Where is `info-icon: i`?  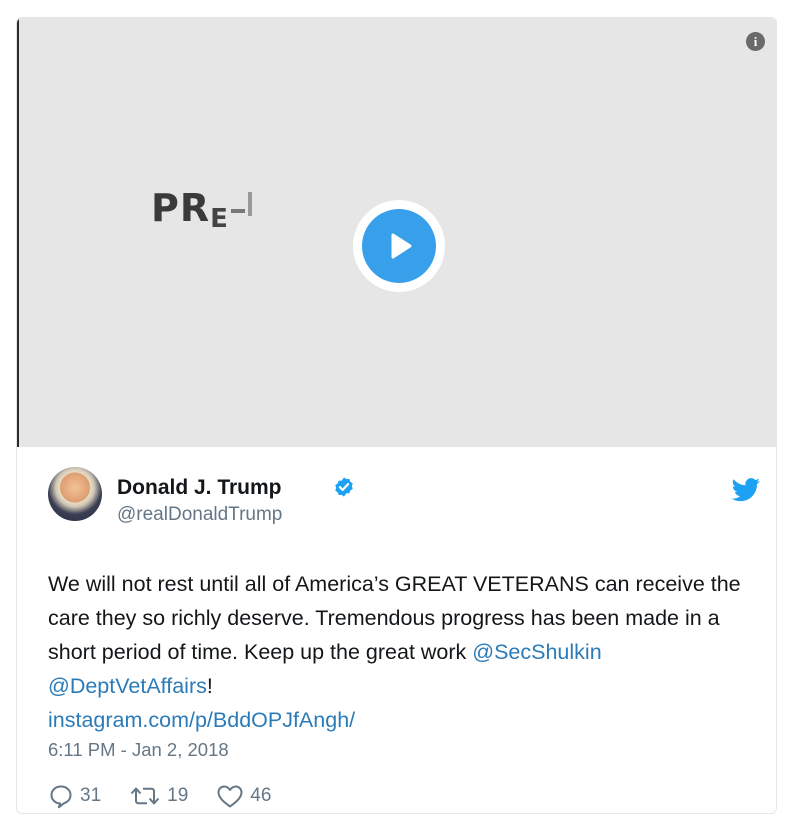
info-icon: i is located at coordinates (755, 41).